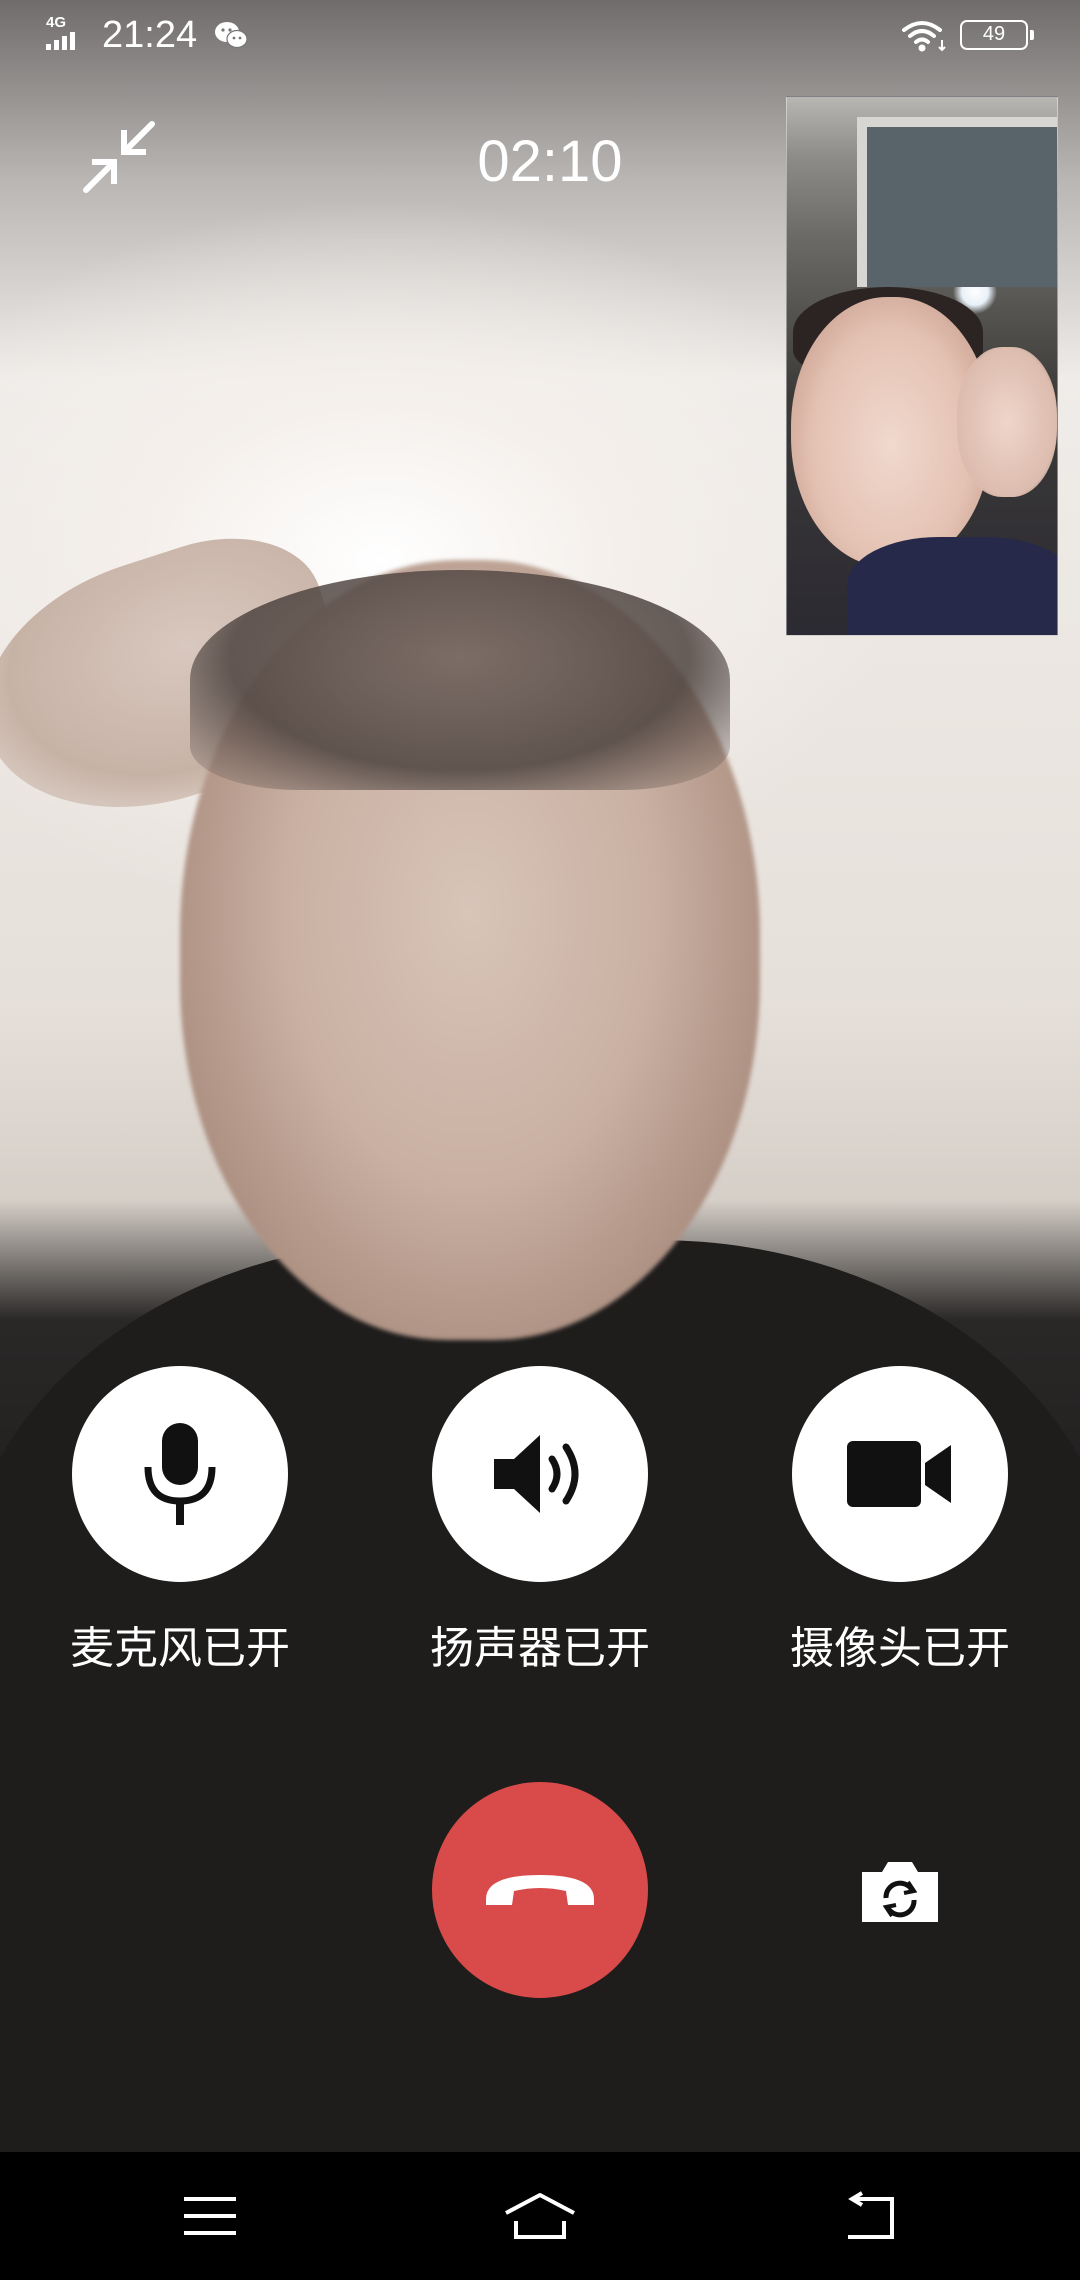 Image resolution: width=1080 pixels, height=2280 pixels. Describe the element at coordinates (924, 36) in the screenshot. I see `wifi-icon` at that location.